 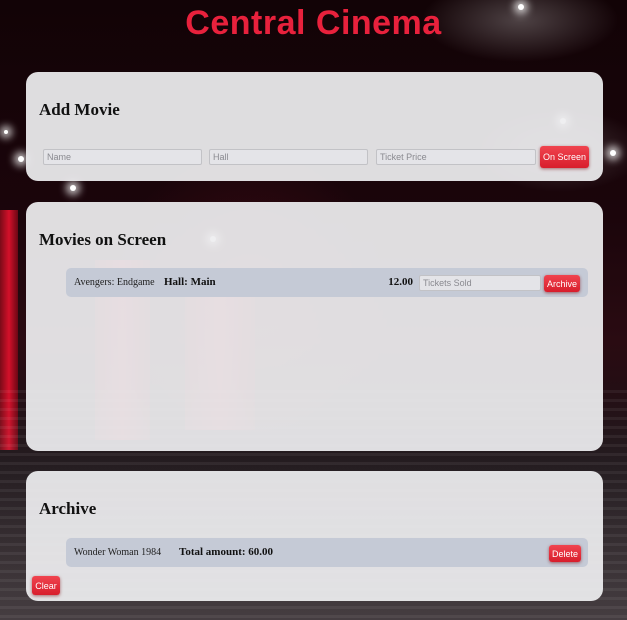 What do you see at coordinates (565, 553) in the screenshot?
I see `delete-button: Delete` at bounding box center [565, 553].